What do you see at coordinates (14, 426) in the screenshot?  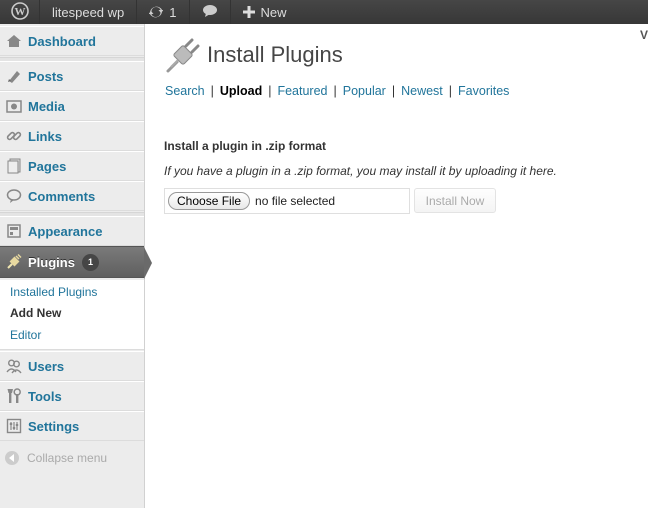 I see `settings-icon` at bounding box center [14, 426].